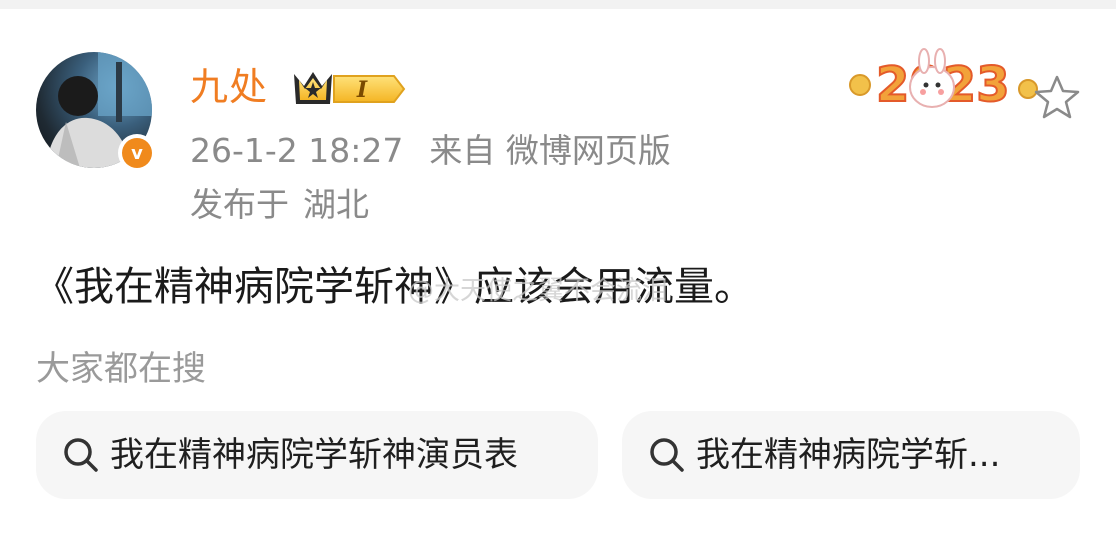 The height and width of the screenshot is (557, 1116). I want to click on hot-search-title: 大家都在搜, so click(121, 369).